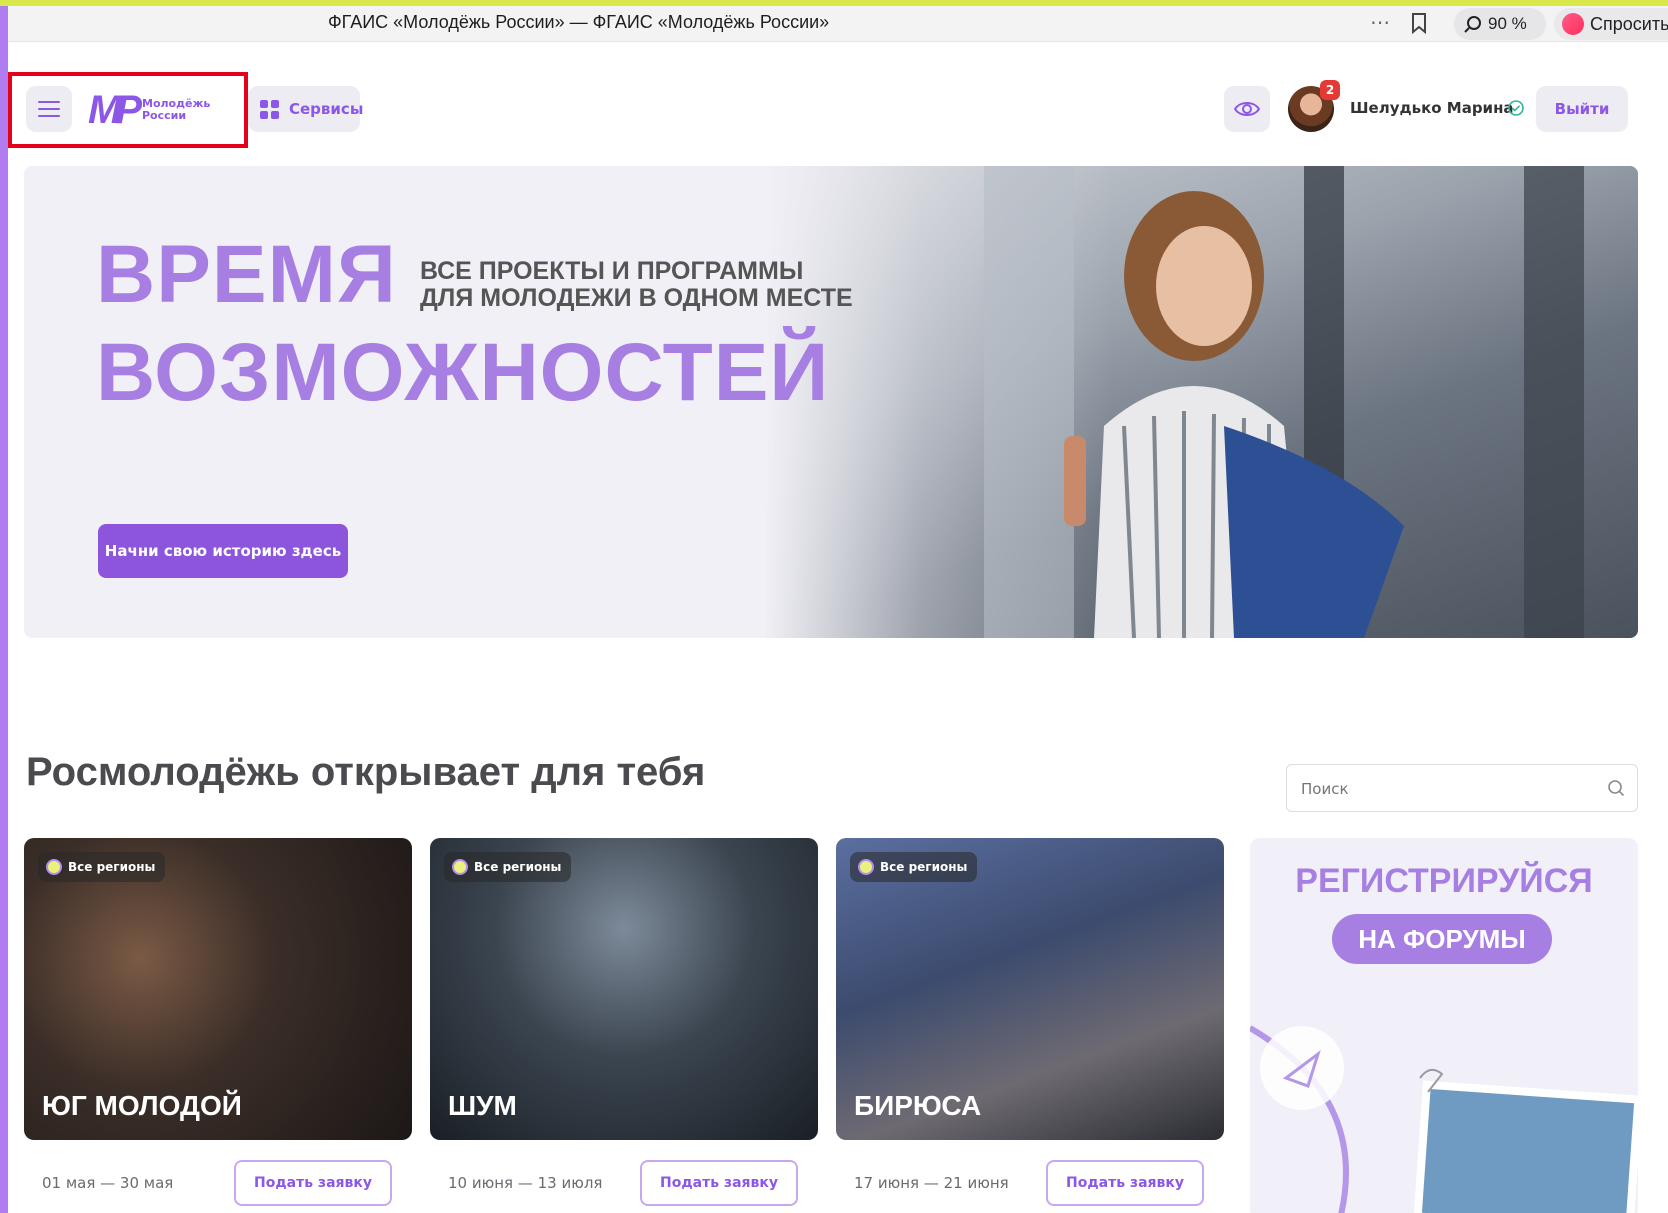 This screenshot has width=1668, height=1213. Describe the element at coordinates (1030, 989) in the screenshot. I see `event-image: Все регионы БИРЮСА` at that location.